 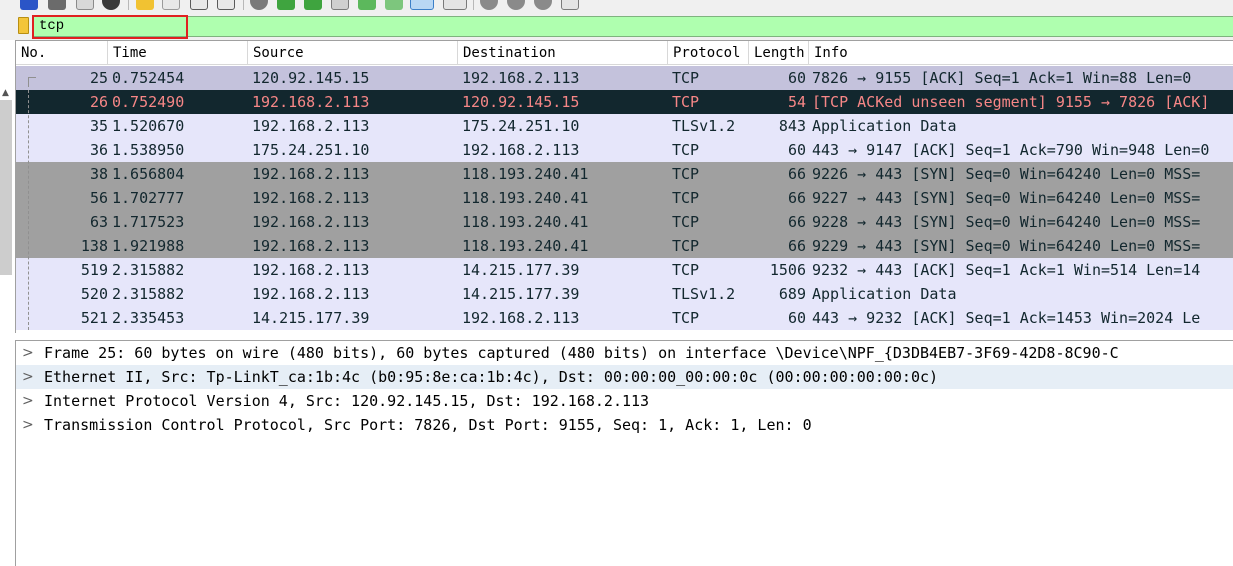 I want to click on column-header-length: Length, so click(x=779, y=53).